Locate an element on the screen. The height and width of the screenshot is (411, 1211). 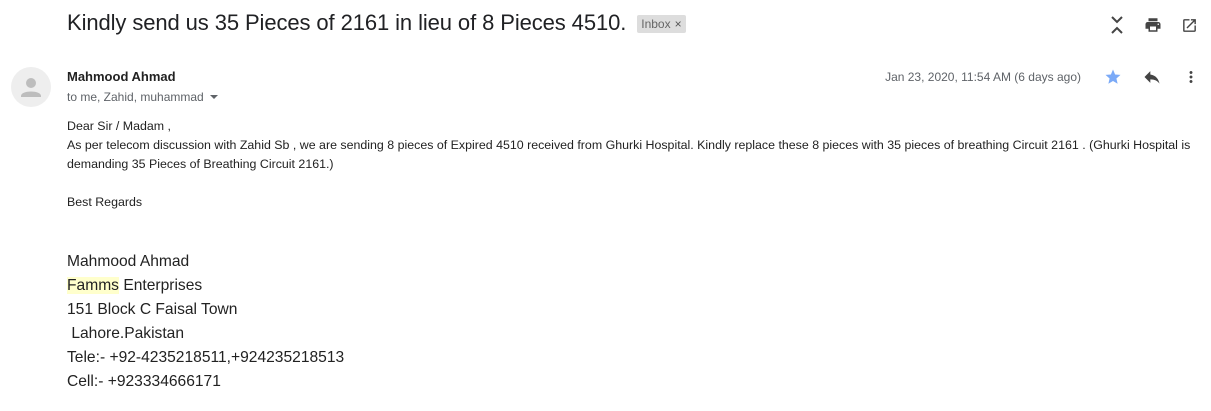
star-button is located at coordinates (1113, 77).